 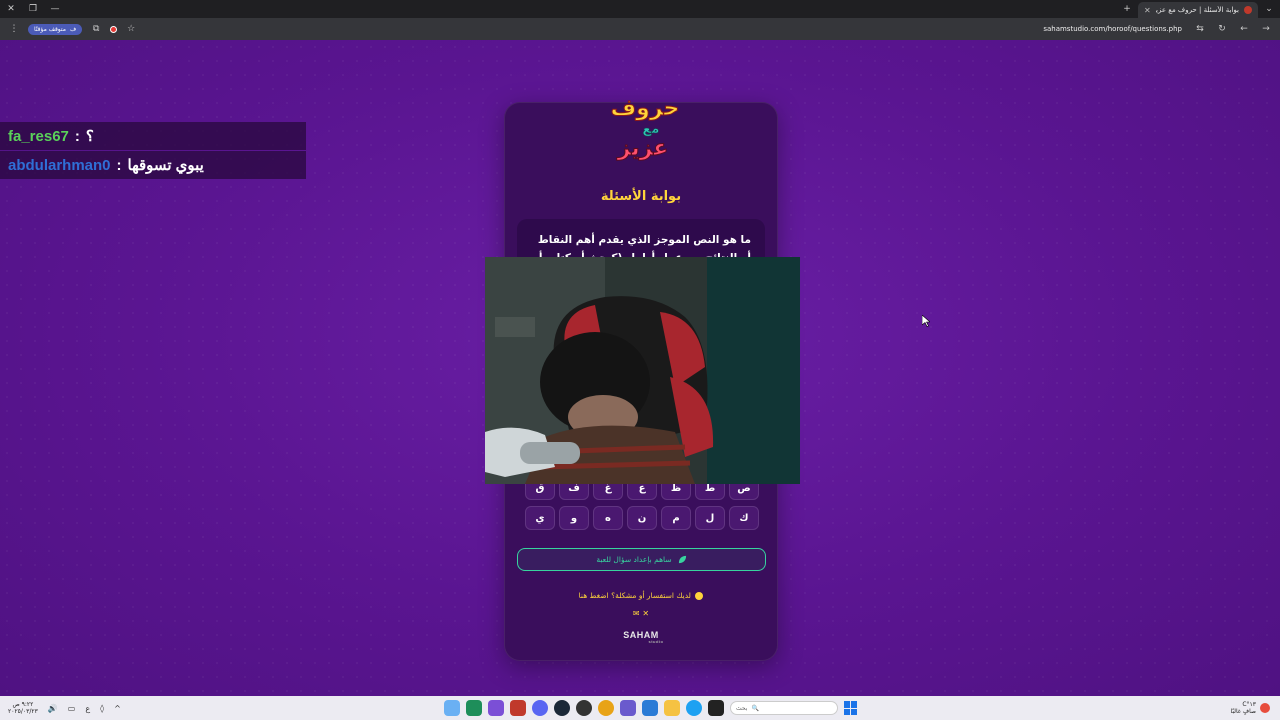 I want to click on contribute-question-button: ساهم بإعداد سؤال للعبة, so click(x=641, y=559).